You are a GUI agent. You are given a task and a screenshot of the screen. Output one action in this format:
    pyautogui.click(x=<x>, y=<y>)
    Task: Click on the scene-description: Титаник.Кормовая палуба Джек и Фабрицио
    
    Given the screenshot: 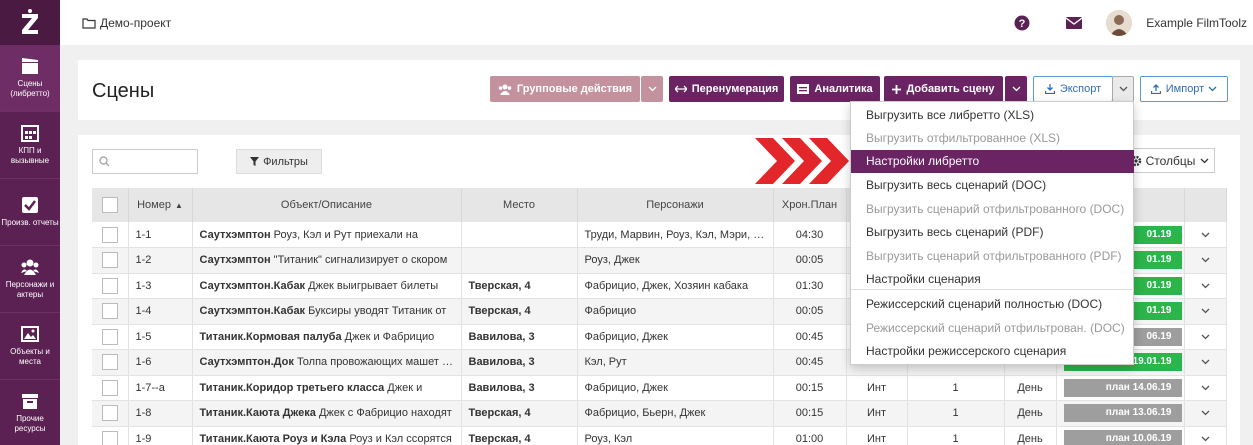 What is the action you would take?
    pyautogui.click(x=327, y=337)
    